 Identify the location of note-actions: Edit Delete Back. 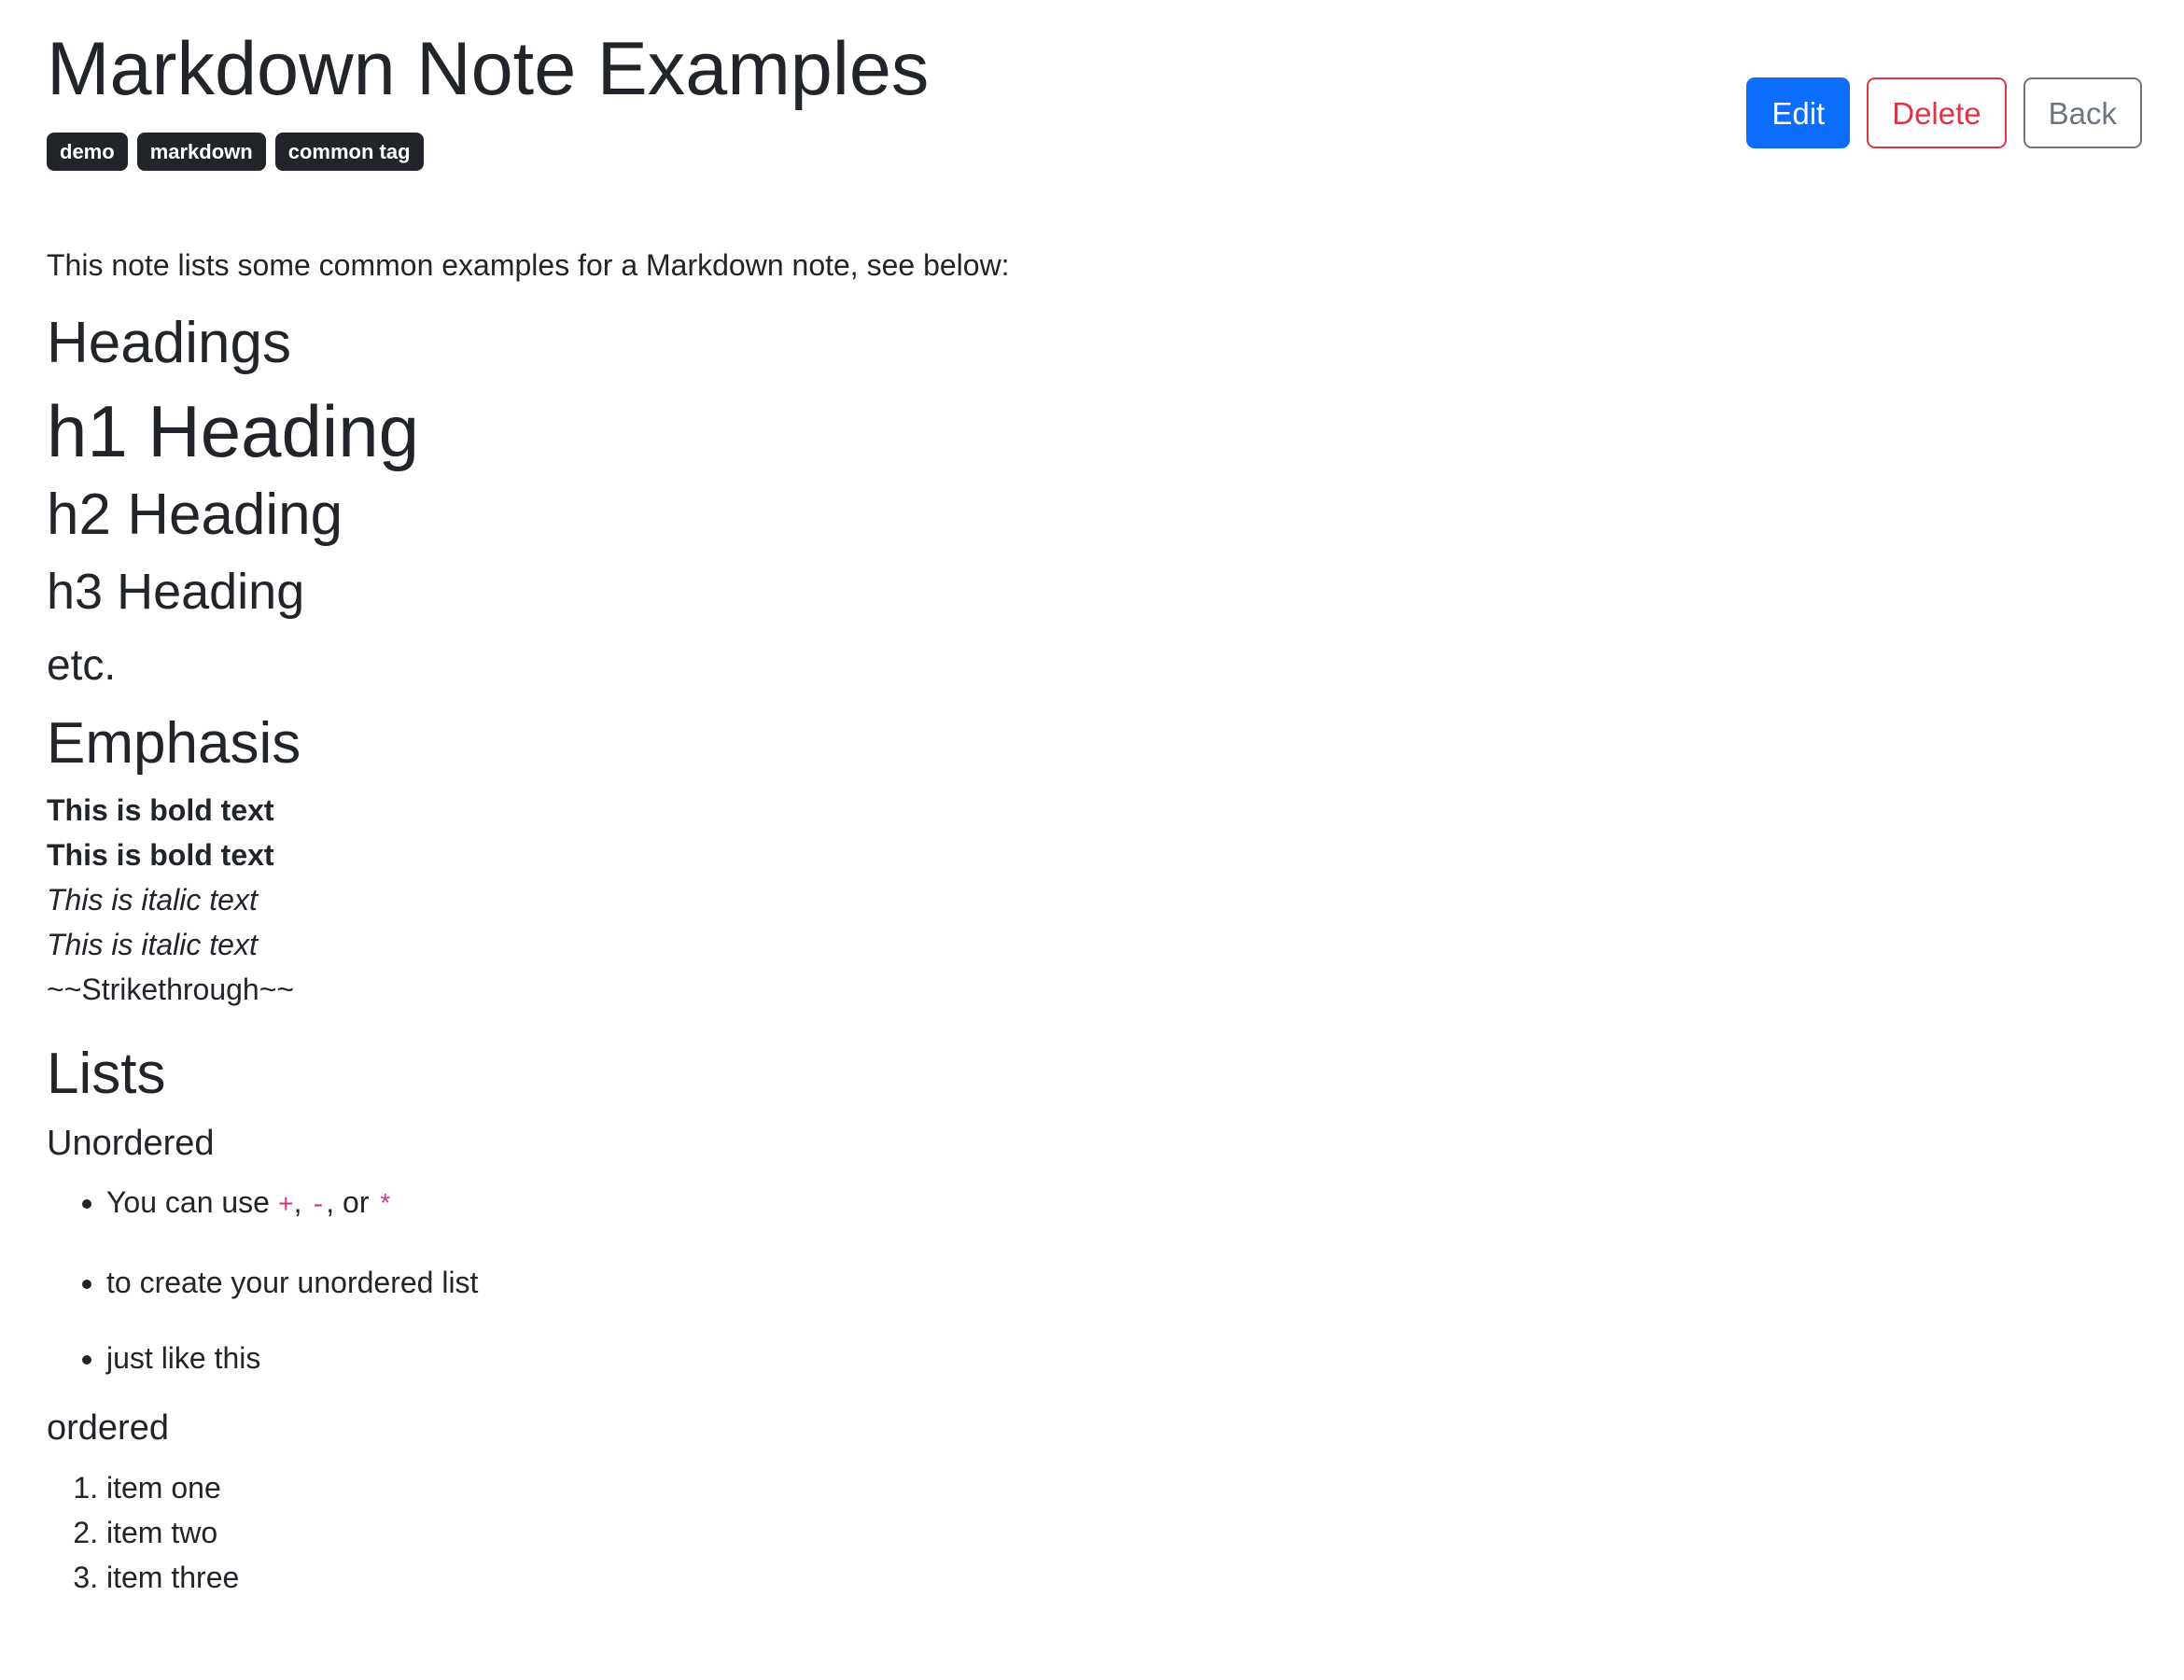
(1944, 112).